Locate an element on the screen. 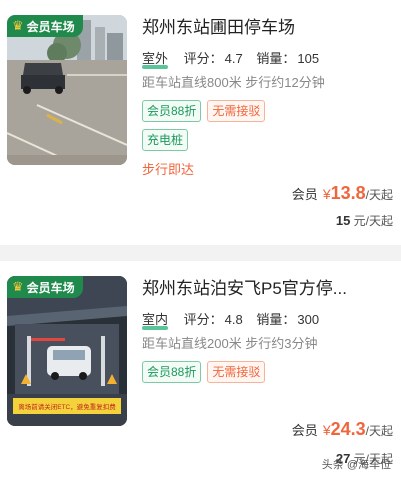  member-price: 会员 ¥24.3/天起 is located at coordinates (342, 429).